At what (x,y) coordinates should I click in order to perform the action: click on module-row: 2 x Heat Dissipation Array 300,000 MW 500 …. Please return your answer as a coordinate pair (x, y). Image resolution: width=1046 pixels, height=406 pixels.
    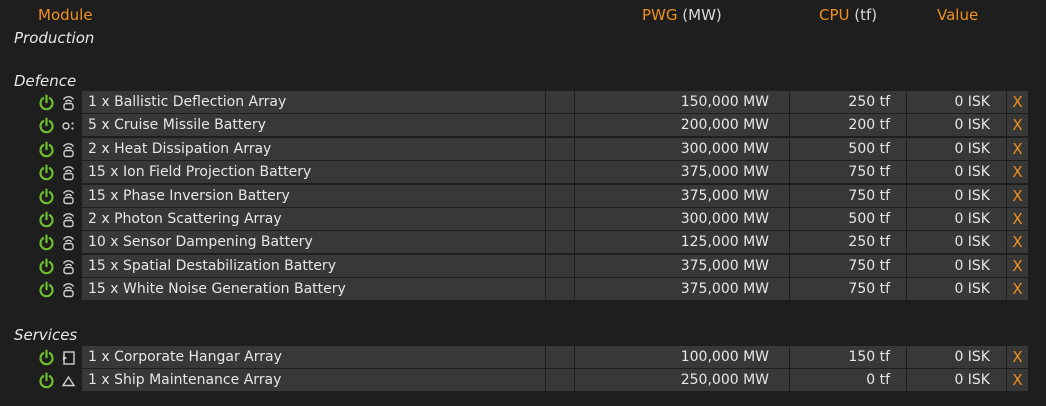
    Looking at the image, I should click on (523, 149).